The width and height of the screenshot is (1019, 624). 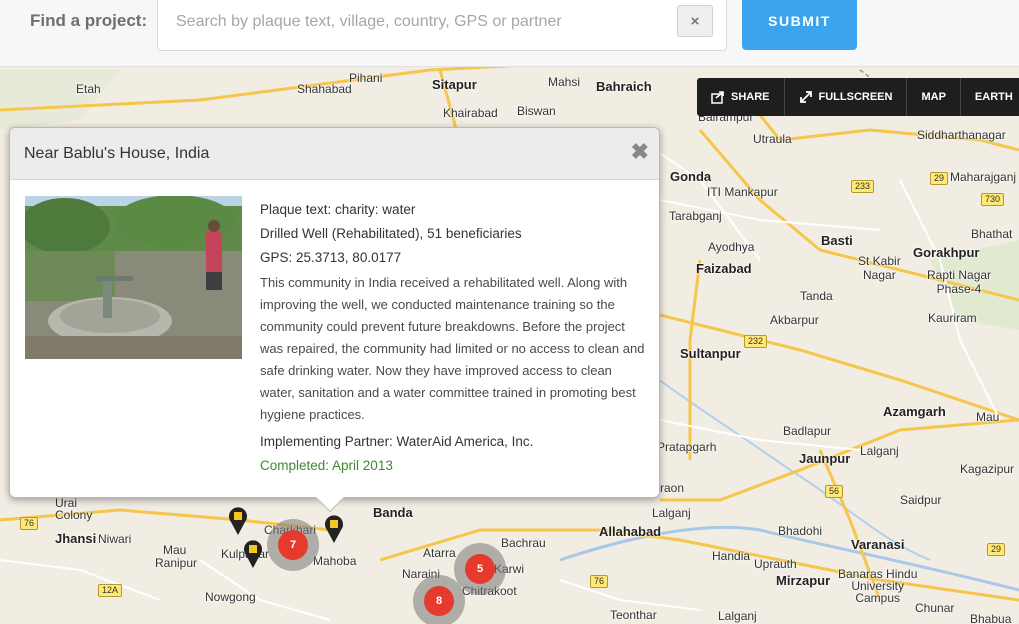 I want to click on place-label: Faizabad, so click(x=724, y=268).